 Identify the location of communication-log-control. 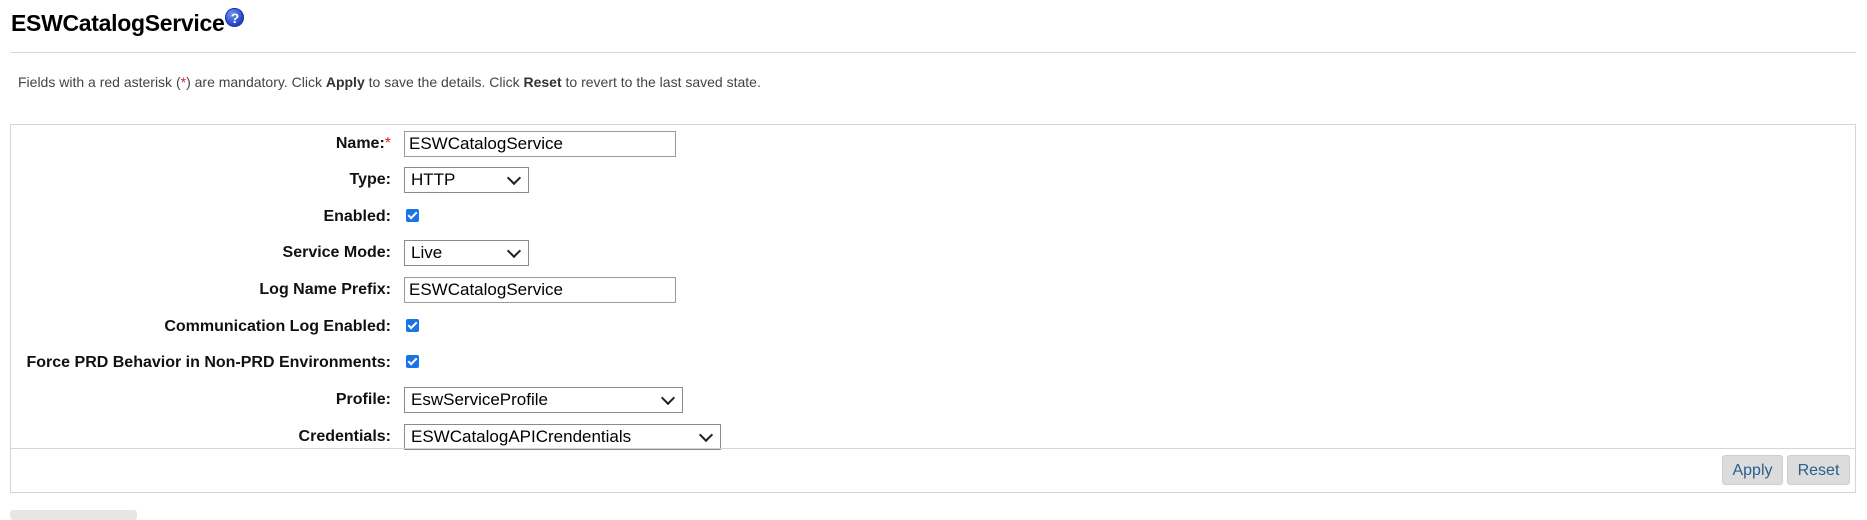
(411, 327).